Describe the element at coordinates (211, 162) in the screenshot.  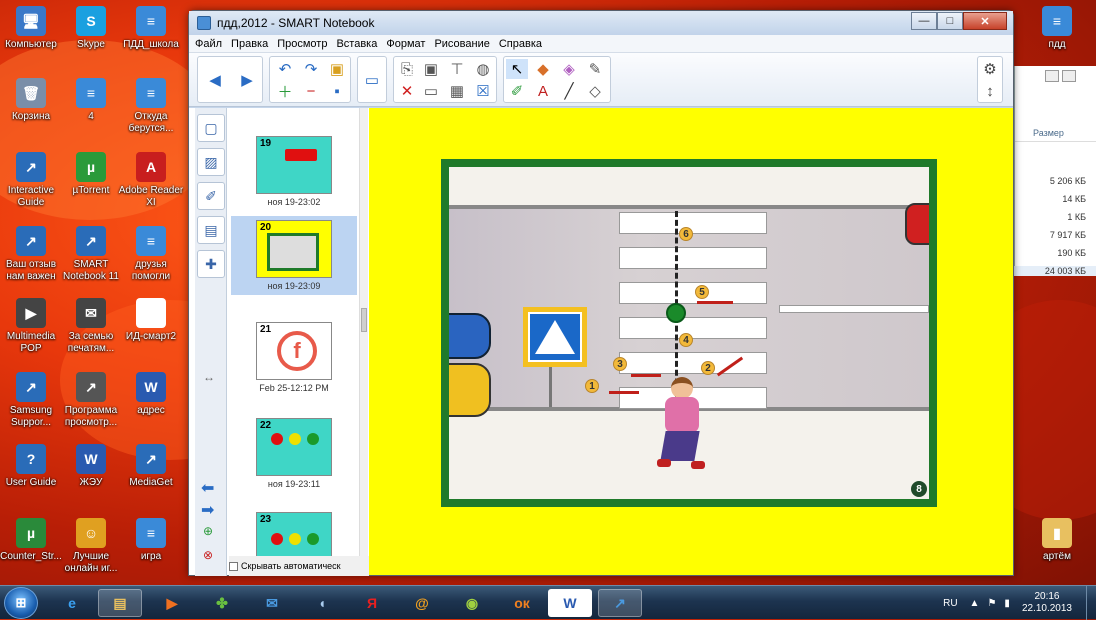
I see `gallery-tab-icon: ▨` at that location.